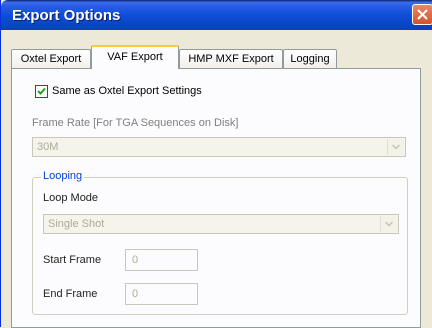 This screenshot has height=328, width=432. I want to click on tab-vaf-export: VAF Export, so click(135, 57).